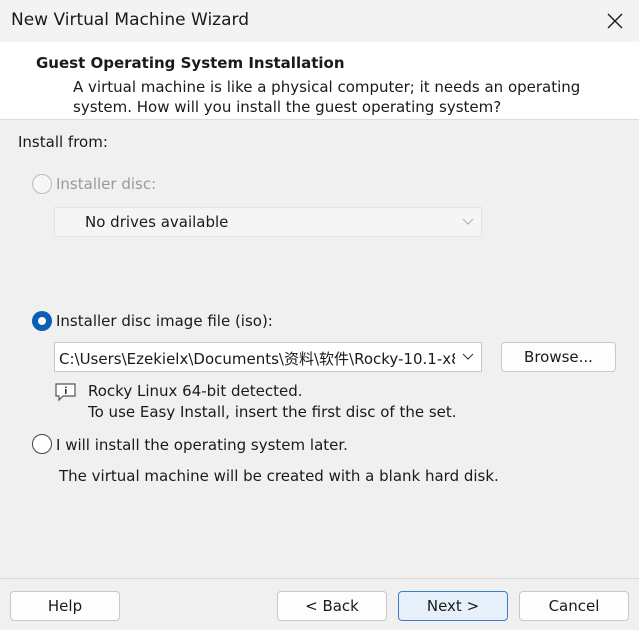  Describe the element at coordinates (42, 444) in the screenshot. I see `install-later-radio` at that location.